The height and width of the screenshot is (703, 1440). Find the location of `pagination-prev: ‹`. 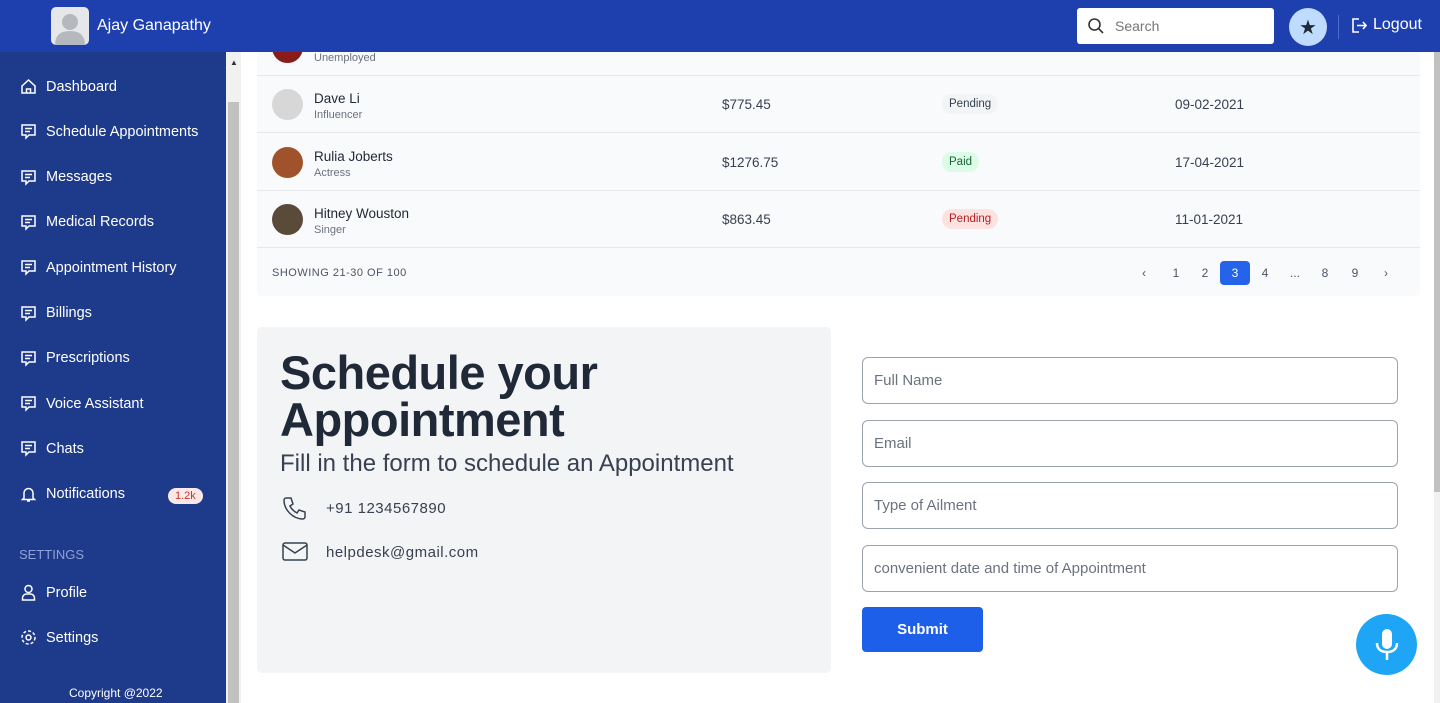

pagination-prev: ‹ is located at coordinates (1144, 273).